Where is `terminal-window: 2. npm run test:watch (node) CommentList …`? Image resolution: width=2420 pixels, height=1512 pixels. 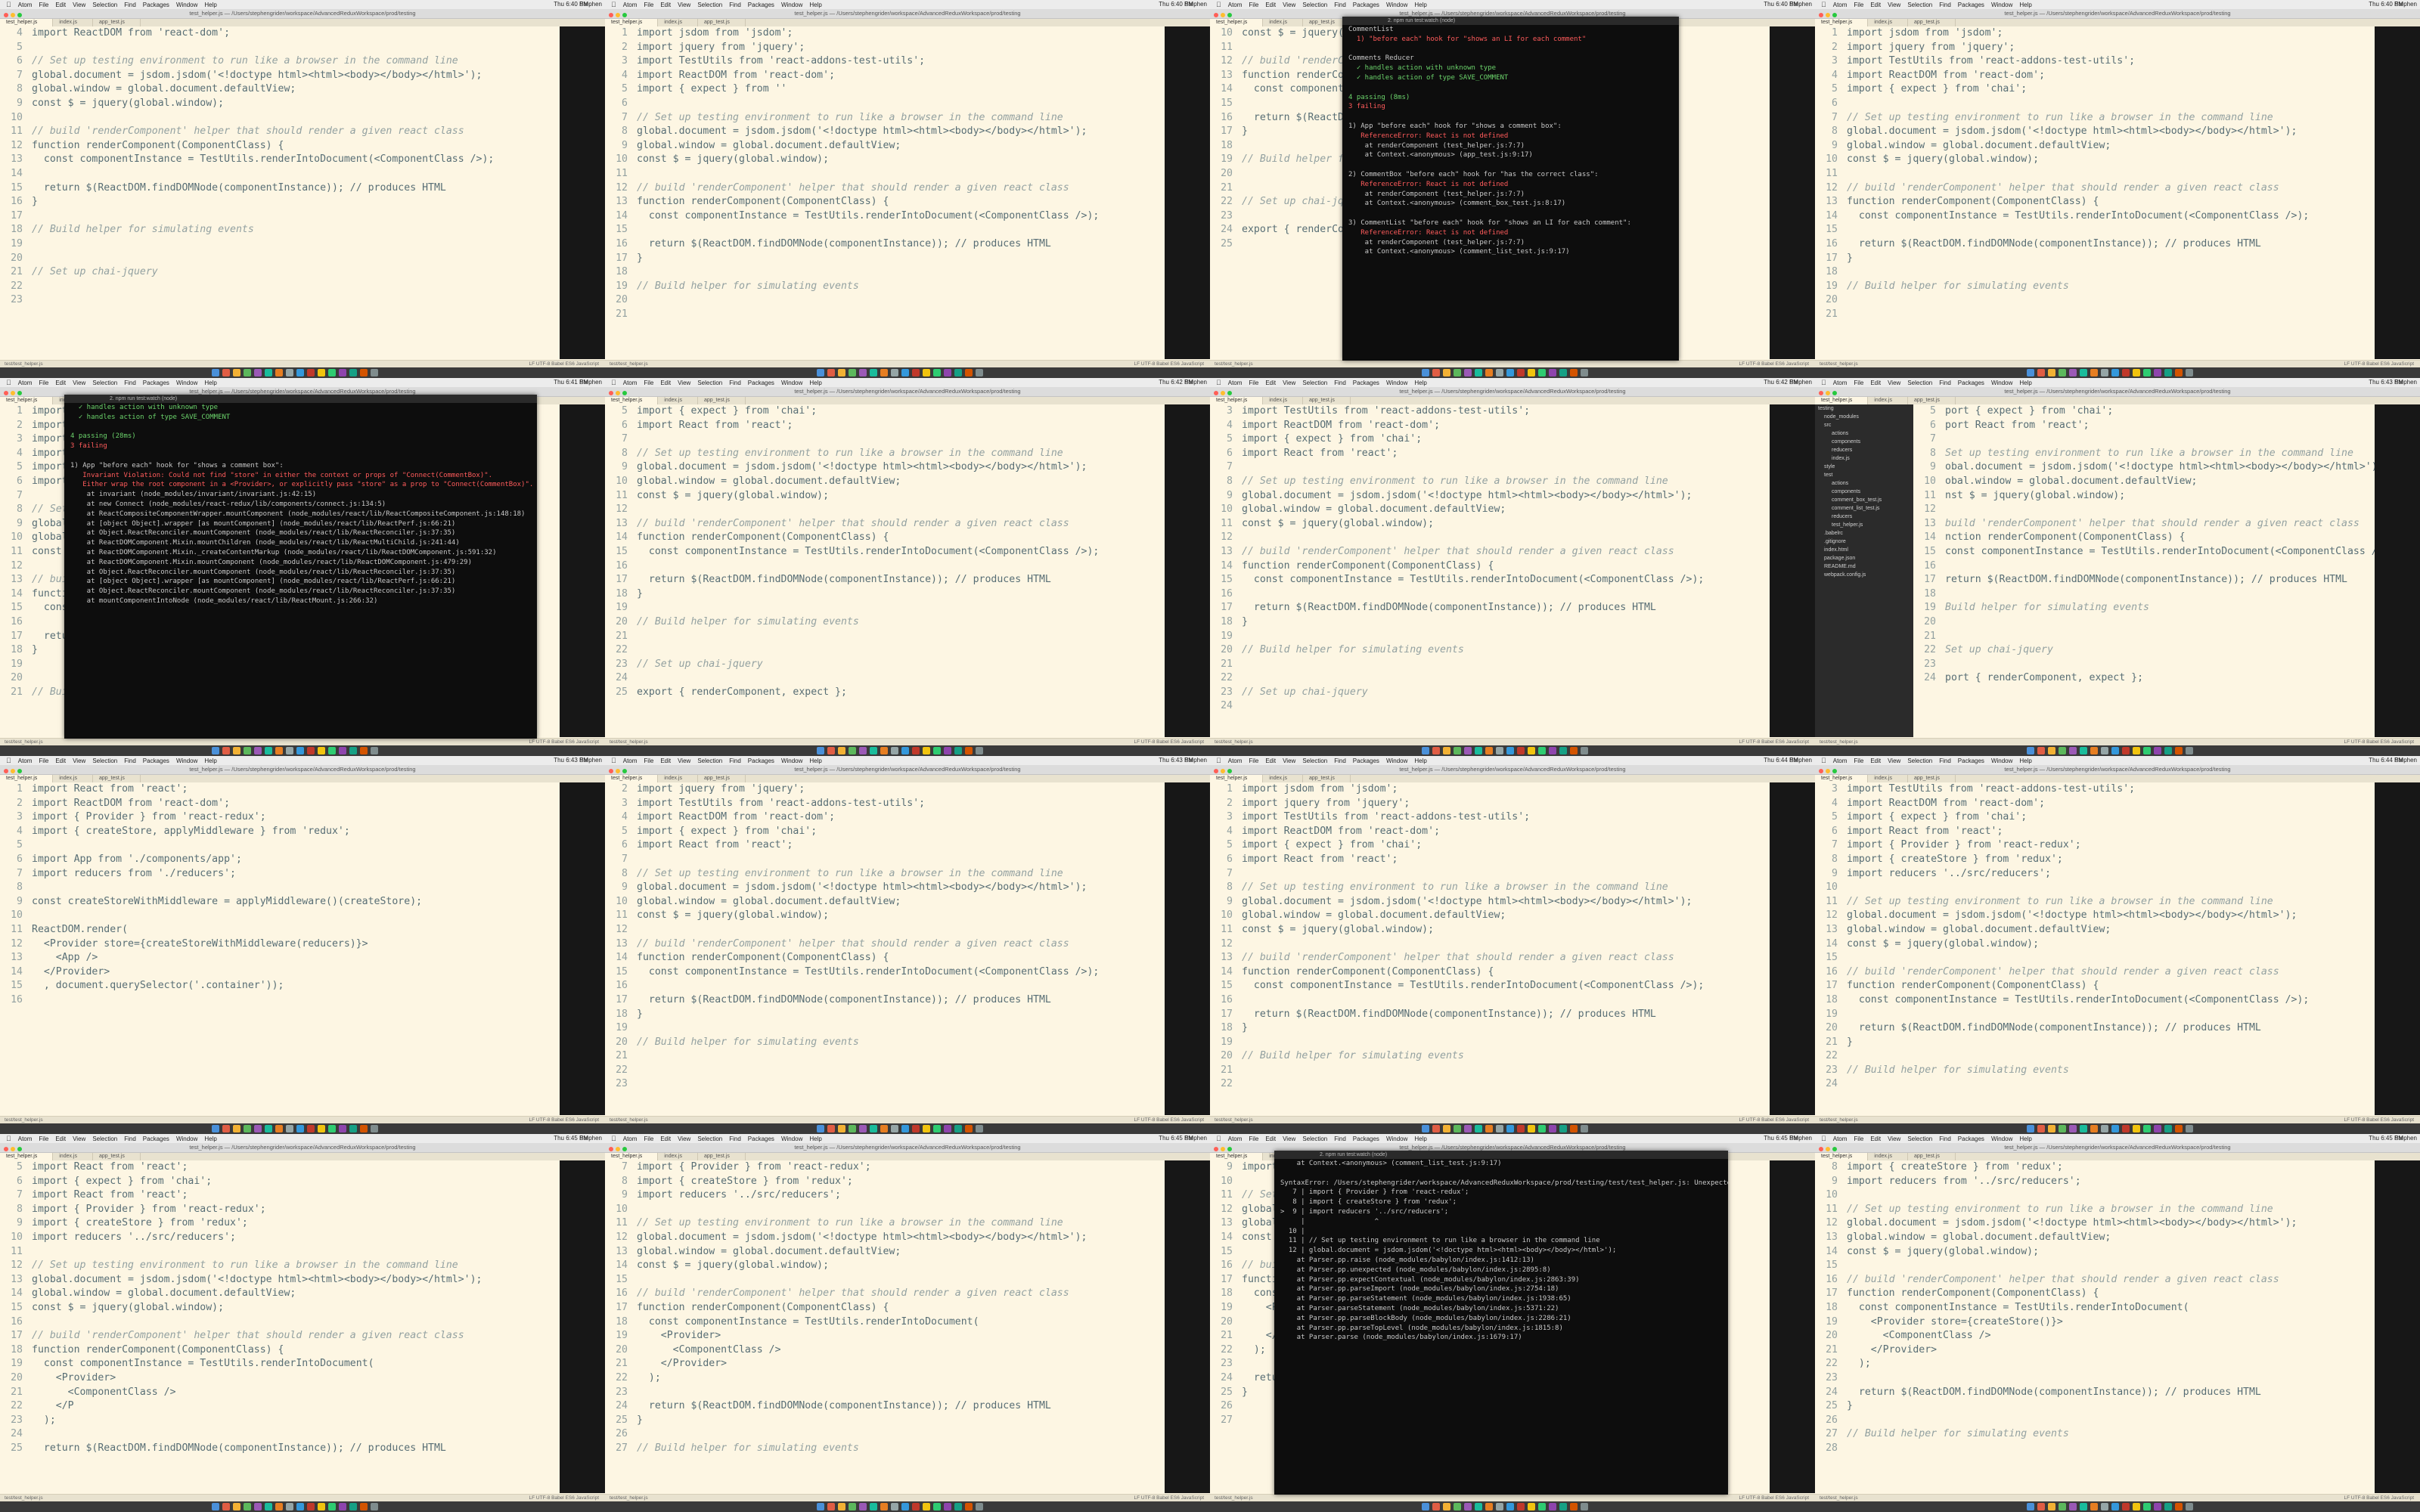
terminal-window: 2. npm run test:watch (node) CommentList … is located at coordinates (1510, 189).